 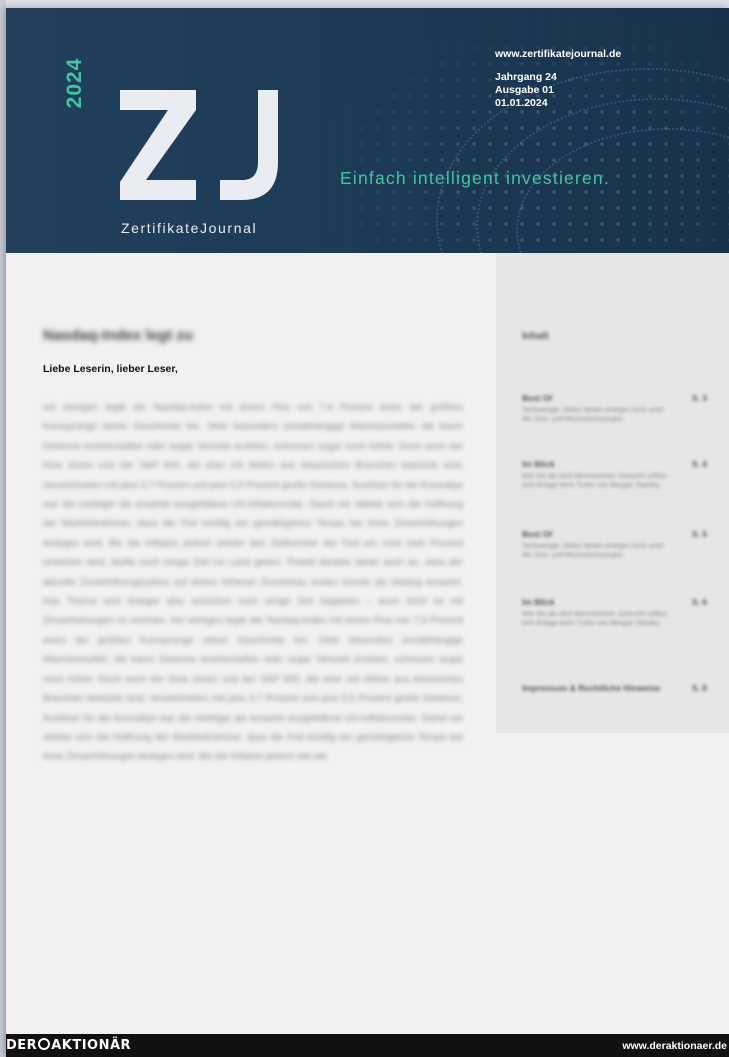 What do you see at coordinates (526, 77) in the screenshot?
I see `volume-label: Jahrgang 24` at bounding box center [526, 77].